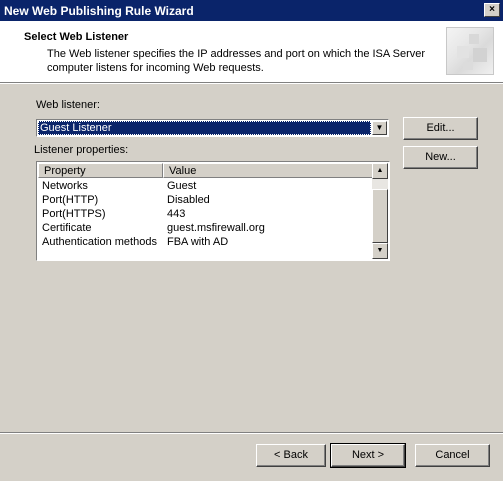 Image resolution: width=503 pixels, height=481 pixels. I want to click on property-value: Guest, so click(182, 186).